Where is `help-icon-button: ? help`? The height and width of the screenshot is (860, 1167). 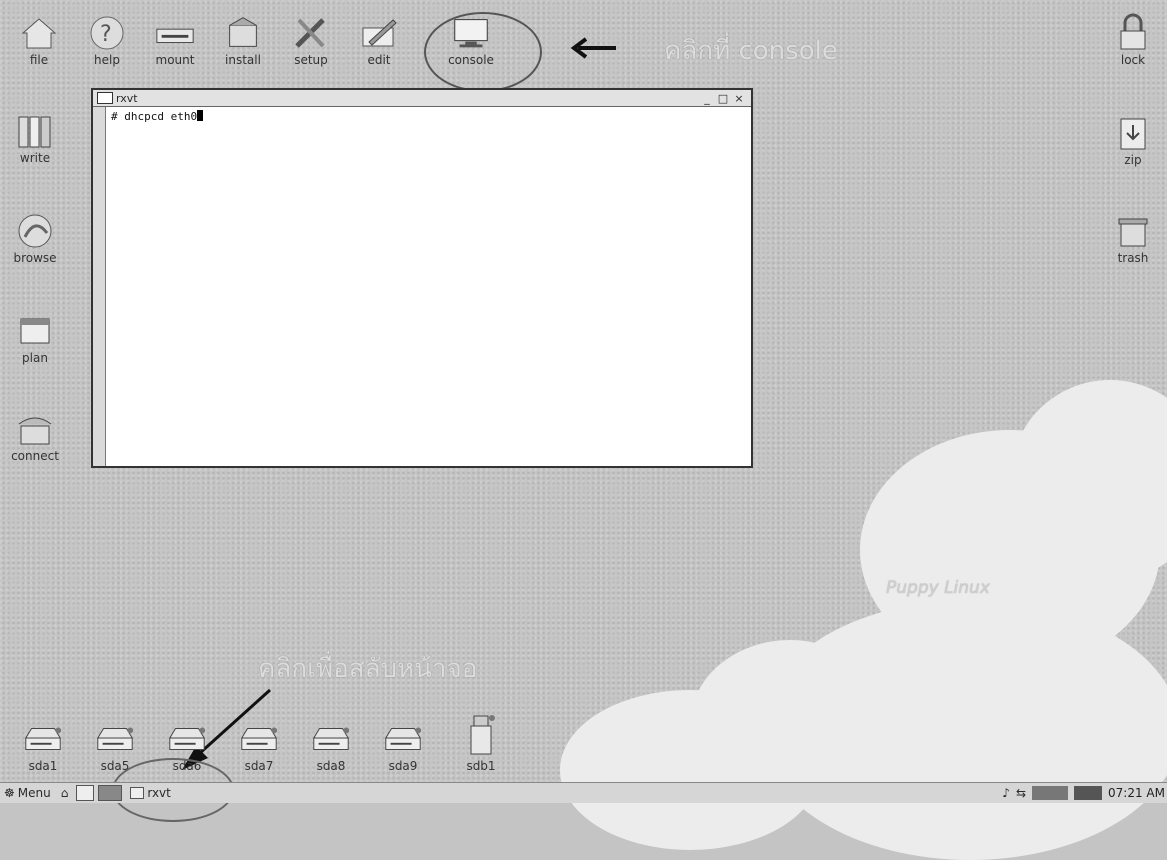 help-icon-button: ? help is located at coordinates (107, 40).